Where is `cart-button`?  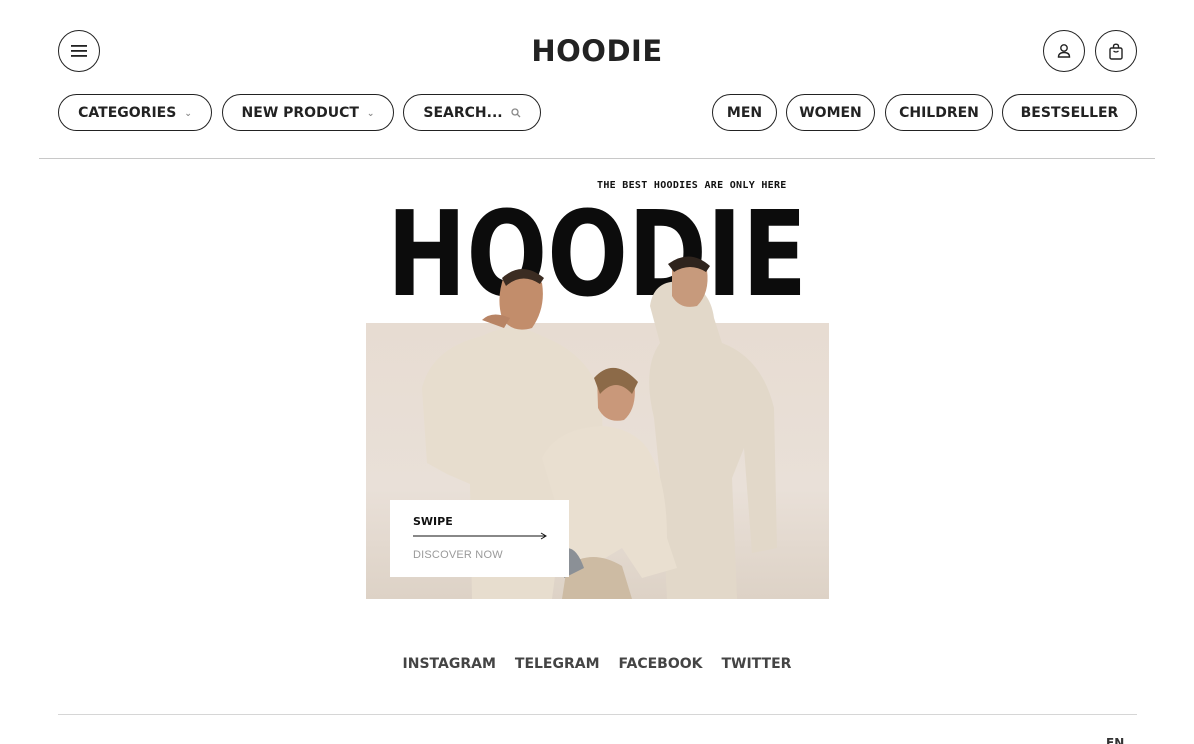
cart-button is located at coordinates (1116, 51).